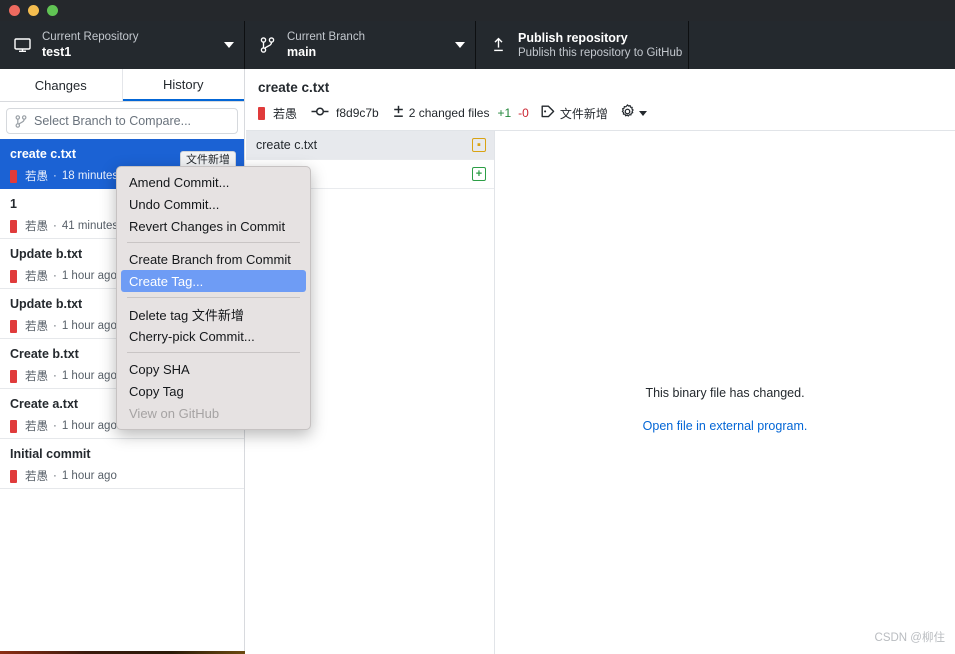 Image resolution: width=955 pixels, height=654 pixels. I want to click on open-file-external-link: Open file in external program., so click(725, 426).